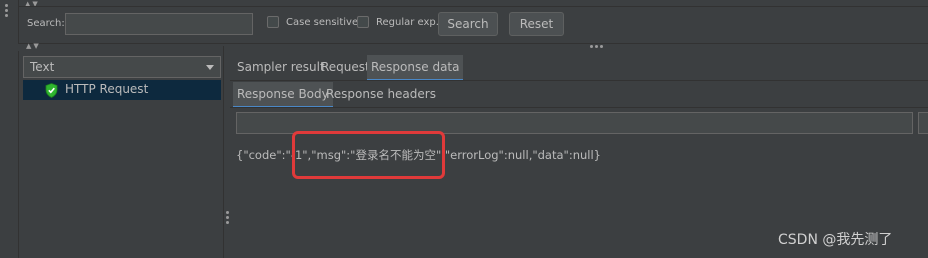  What do you see at coordinates (281, 67) in the screenshot?
I see `tab-sampler-result: Sampler result` at bounding box center [281, 67].